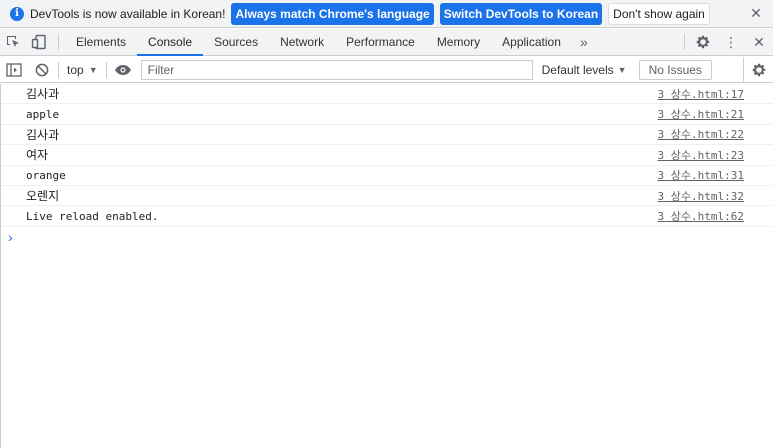  I want to click on log-levels-label: Default levels, so click(577, 69).